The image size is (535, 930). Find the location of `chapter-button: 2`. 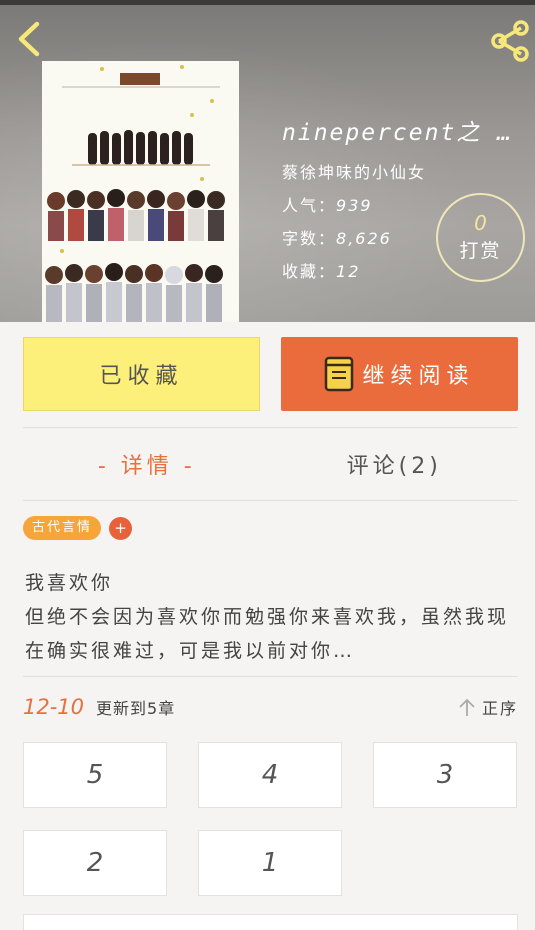

chapter-button: 2 is located at coordinates (95, 863).